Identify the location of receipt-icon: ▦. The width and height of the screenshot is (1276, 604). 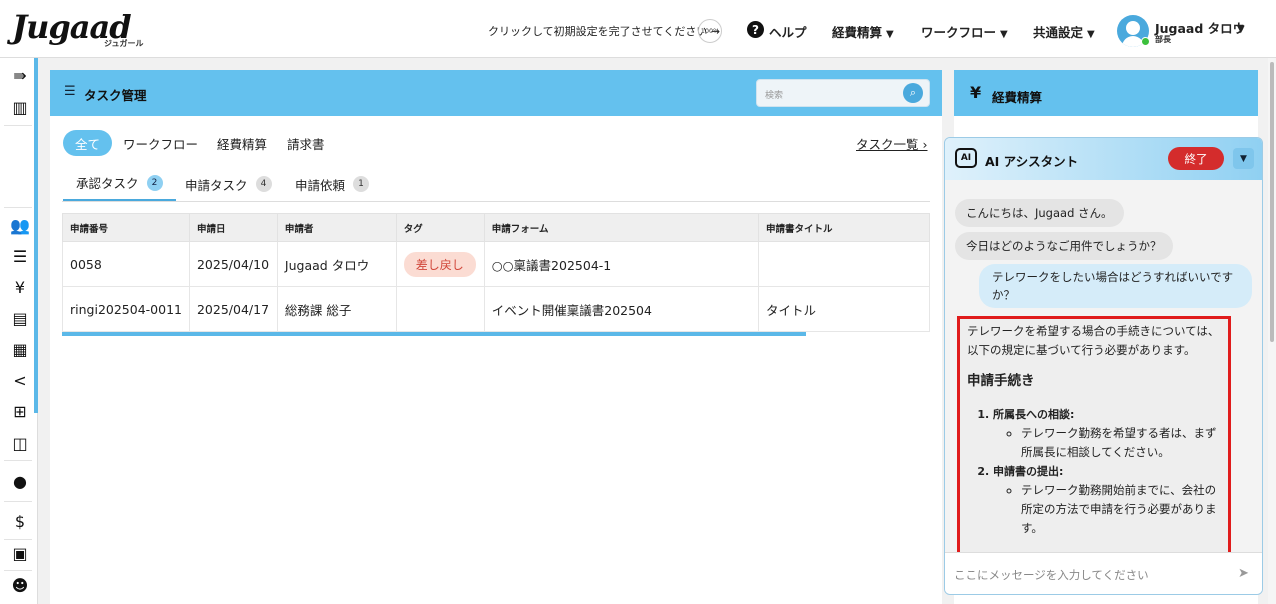
(20, 349).